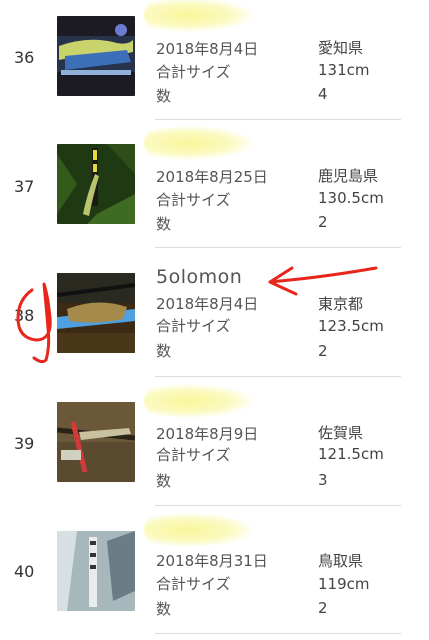 The width and height of the screenshot is (429, 640). What do you see at coordinates (341, 433) in the screenshot?
I see `prefecture: 佐賀県` at bounding box center [341, 433].